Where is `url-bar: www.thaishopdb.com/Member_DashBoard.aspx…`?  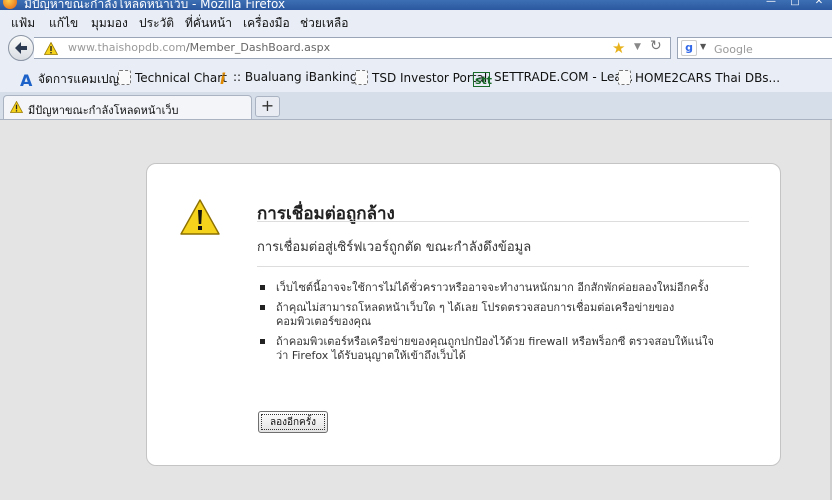
url-bar: www.thaishopdb.com/Member_DashBoard.aspx… is located at coordinates (352, 48).